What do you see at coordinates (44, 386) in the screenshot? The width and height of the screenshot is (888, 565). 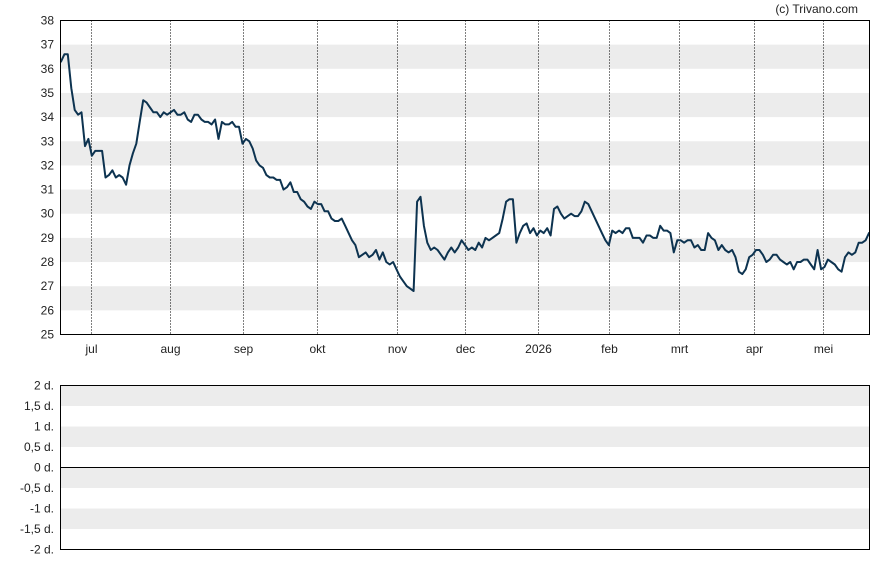 I see `y-tick-label: 2 d.` at bounding box center [44, 386].